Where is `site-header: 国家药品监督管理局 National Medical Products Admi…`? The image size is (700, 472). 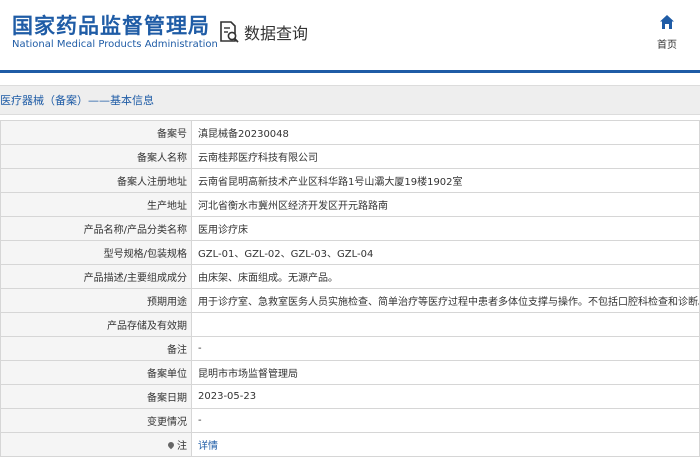
site-header: 国家药品监督管理局 National Medical Products Admi… is located at coordinates (350, 35).